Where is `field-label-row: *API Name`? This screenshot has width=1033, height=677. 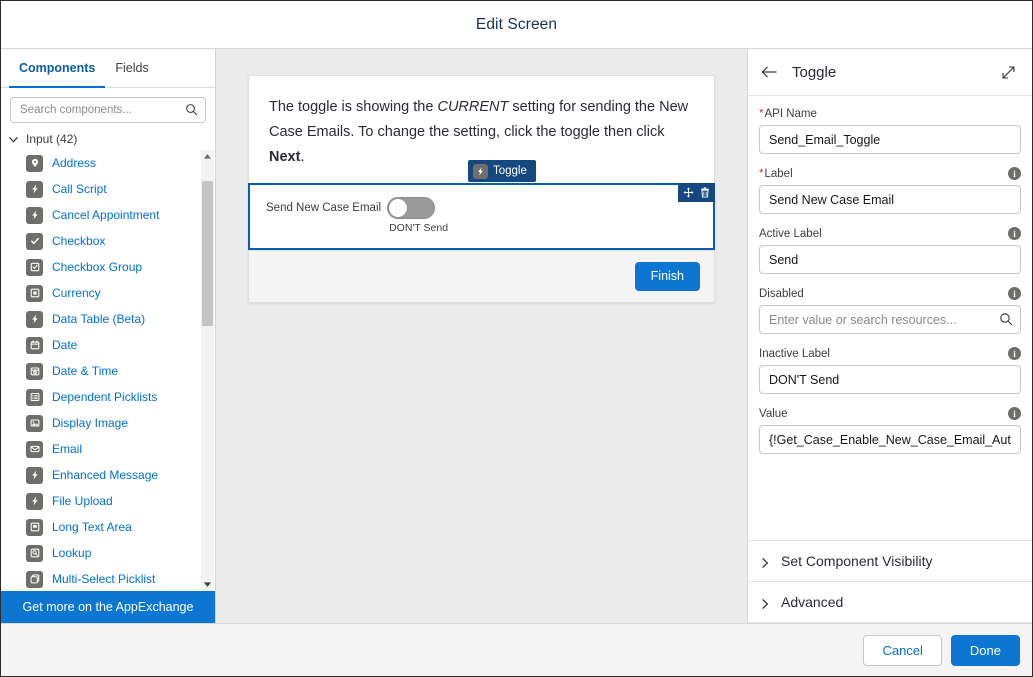
field-label-row: *API Name is located at coordinates (890, 113).